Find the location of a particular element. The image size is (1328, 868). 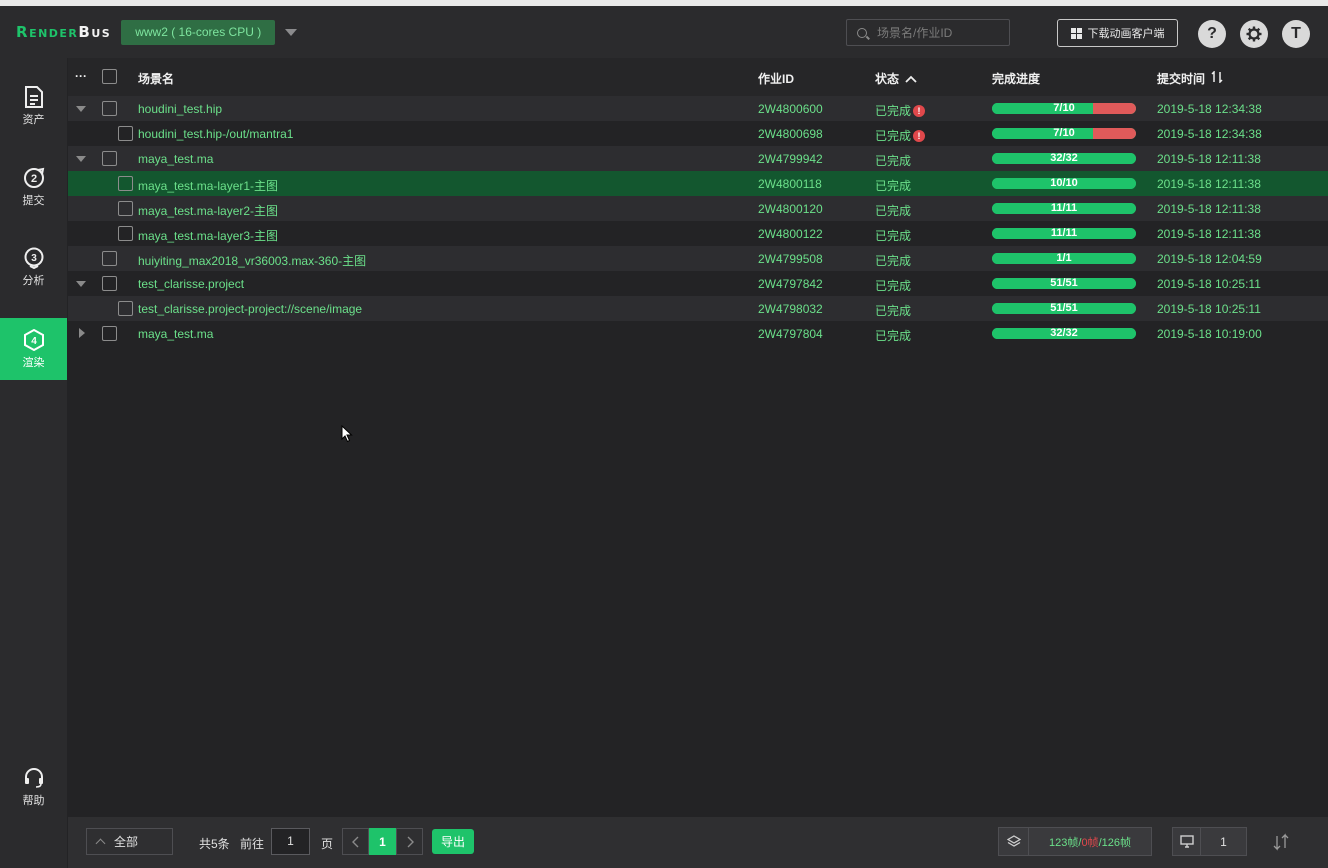

more-columns-icon: ··· is located at coordinates (81, 76).